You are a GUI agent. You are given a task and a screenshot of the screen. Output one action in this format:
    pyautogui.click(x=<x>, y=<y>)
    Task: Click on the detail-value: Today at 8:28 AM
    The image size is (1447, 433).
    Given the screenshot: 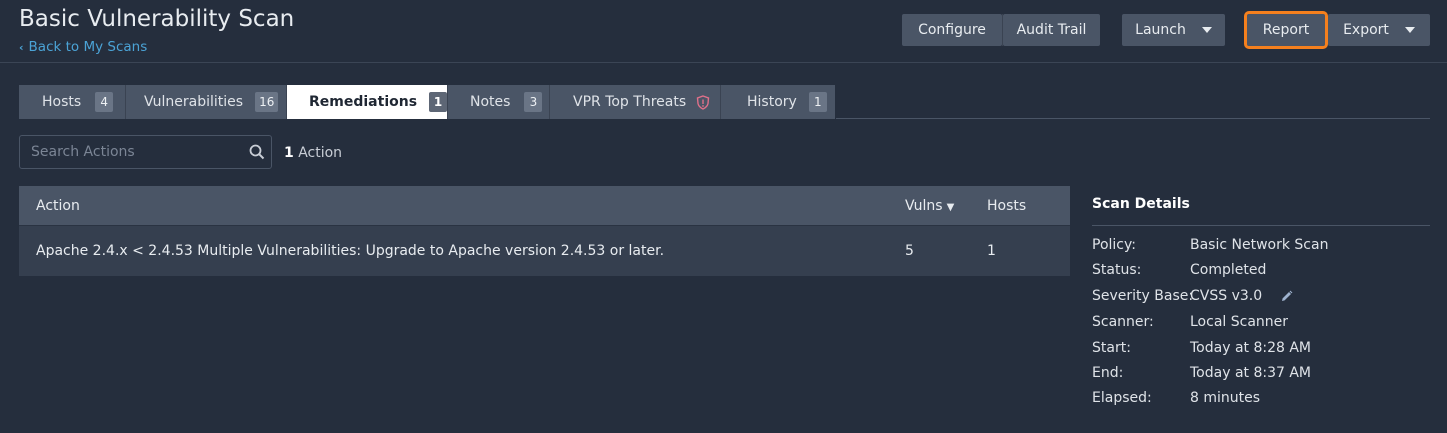 What is the action you would take?
    pyautogui.click(x=1251, y=347)
    